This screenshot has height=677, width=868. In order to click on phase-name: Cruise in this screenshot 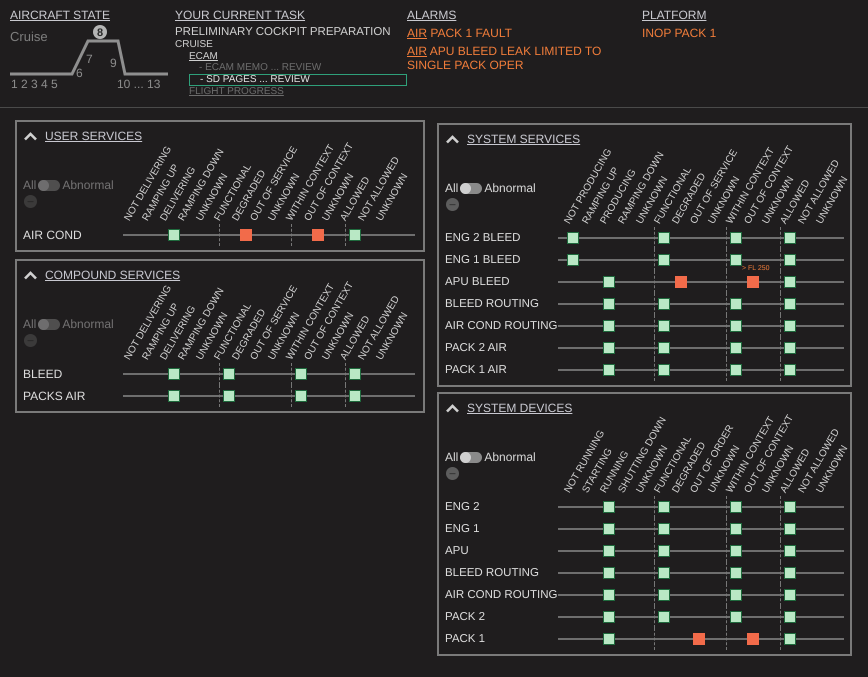, I will do `click(29, 36)`.